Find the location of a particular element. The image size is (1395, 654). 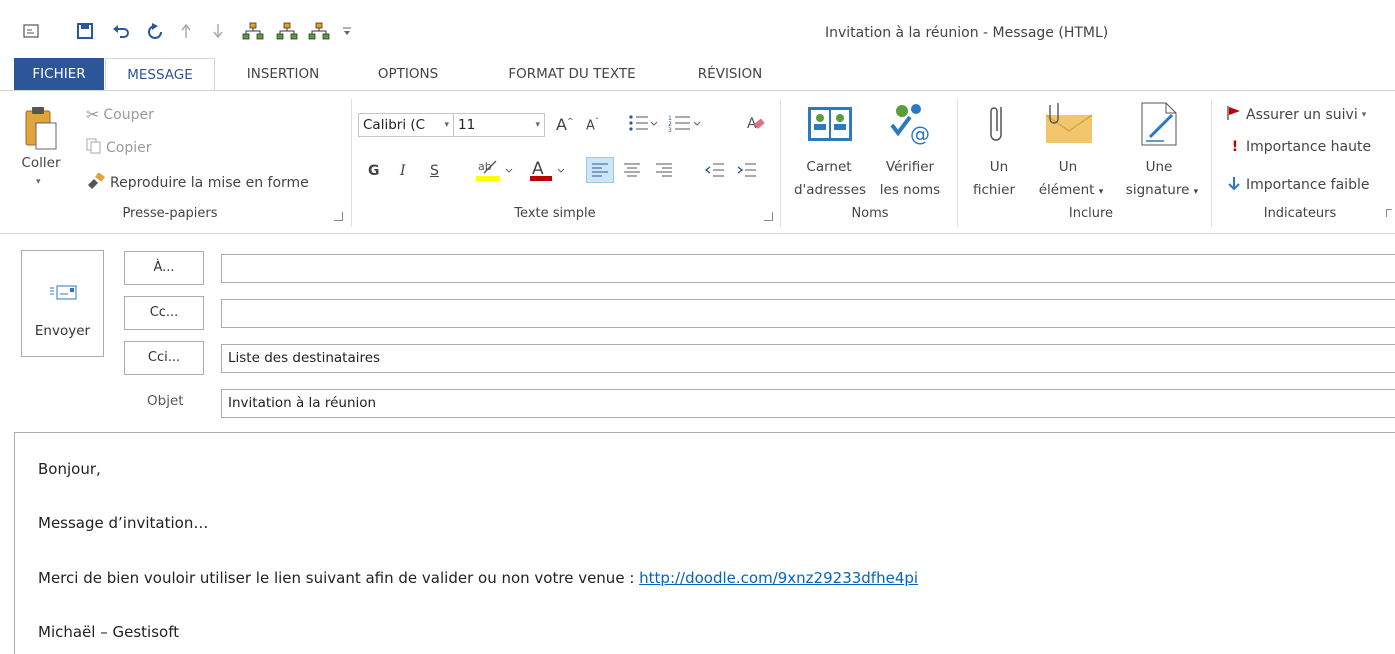

next-item-icon is located at coordinates (218, 31).